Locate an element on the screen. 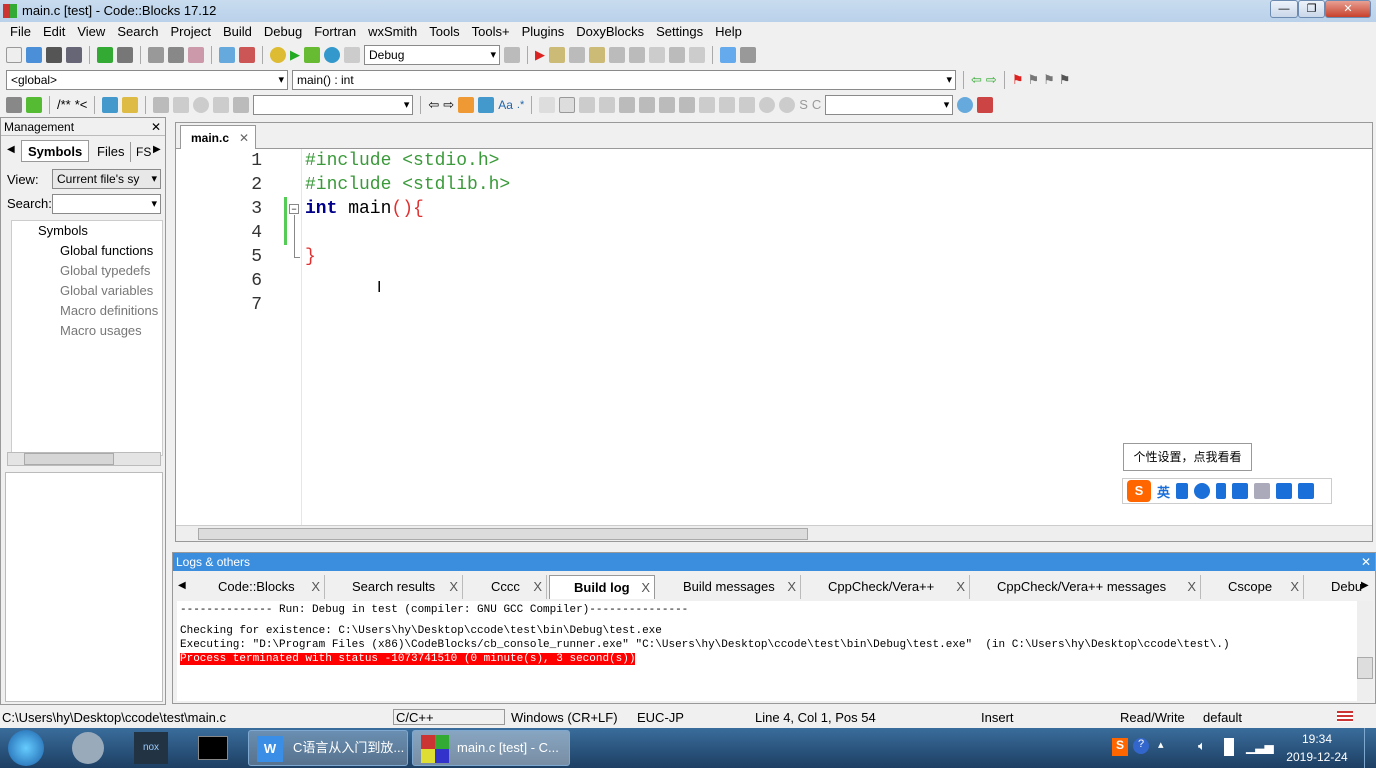 The width and height of the screenshot is (1376, 768). debug-windows-icon is located at coordinates (728, 54).